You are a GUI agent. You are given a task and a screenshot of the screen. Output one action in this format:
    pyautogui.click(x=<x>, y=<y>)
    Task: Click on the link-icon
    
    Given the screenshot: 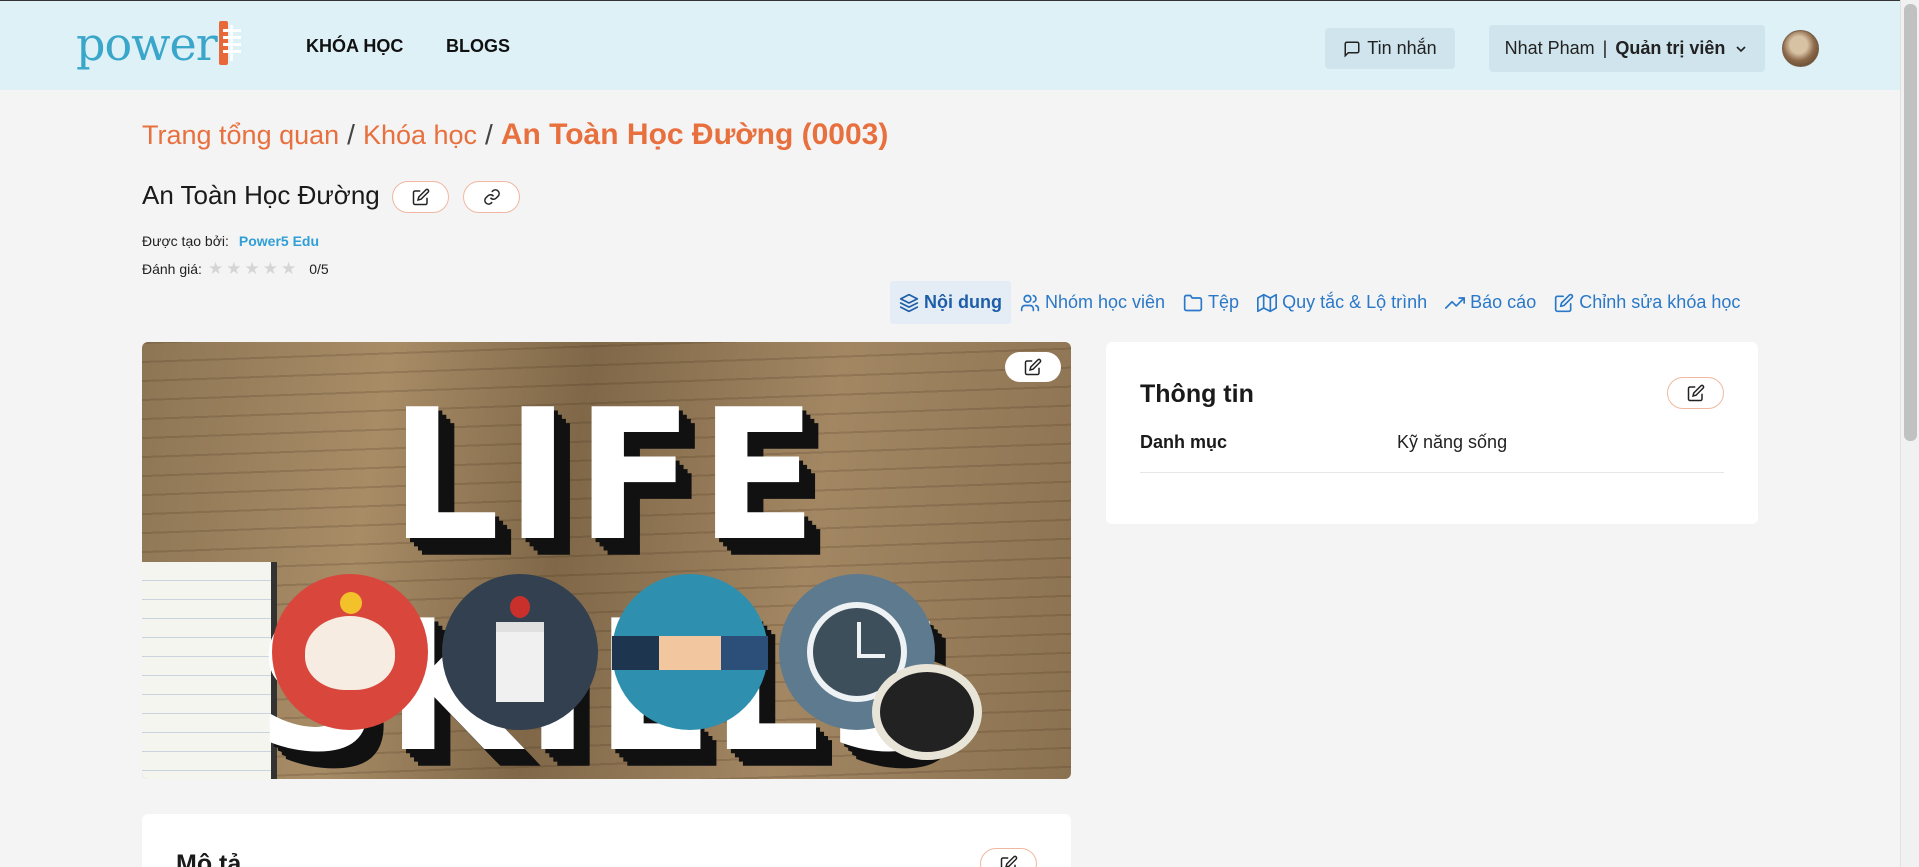 What is the action you would take?
    pyautogui.click(x=492, y=197)
    